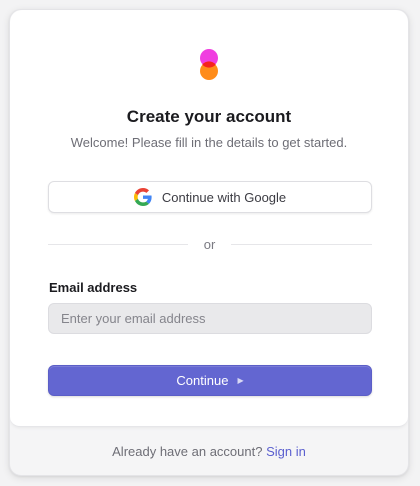  I want to click on divider-left-line, so click(118, 244).